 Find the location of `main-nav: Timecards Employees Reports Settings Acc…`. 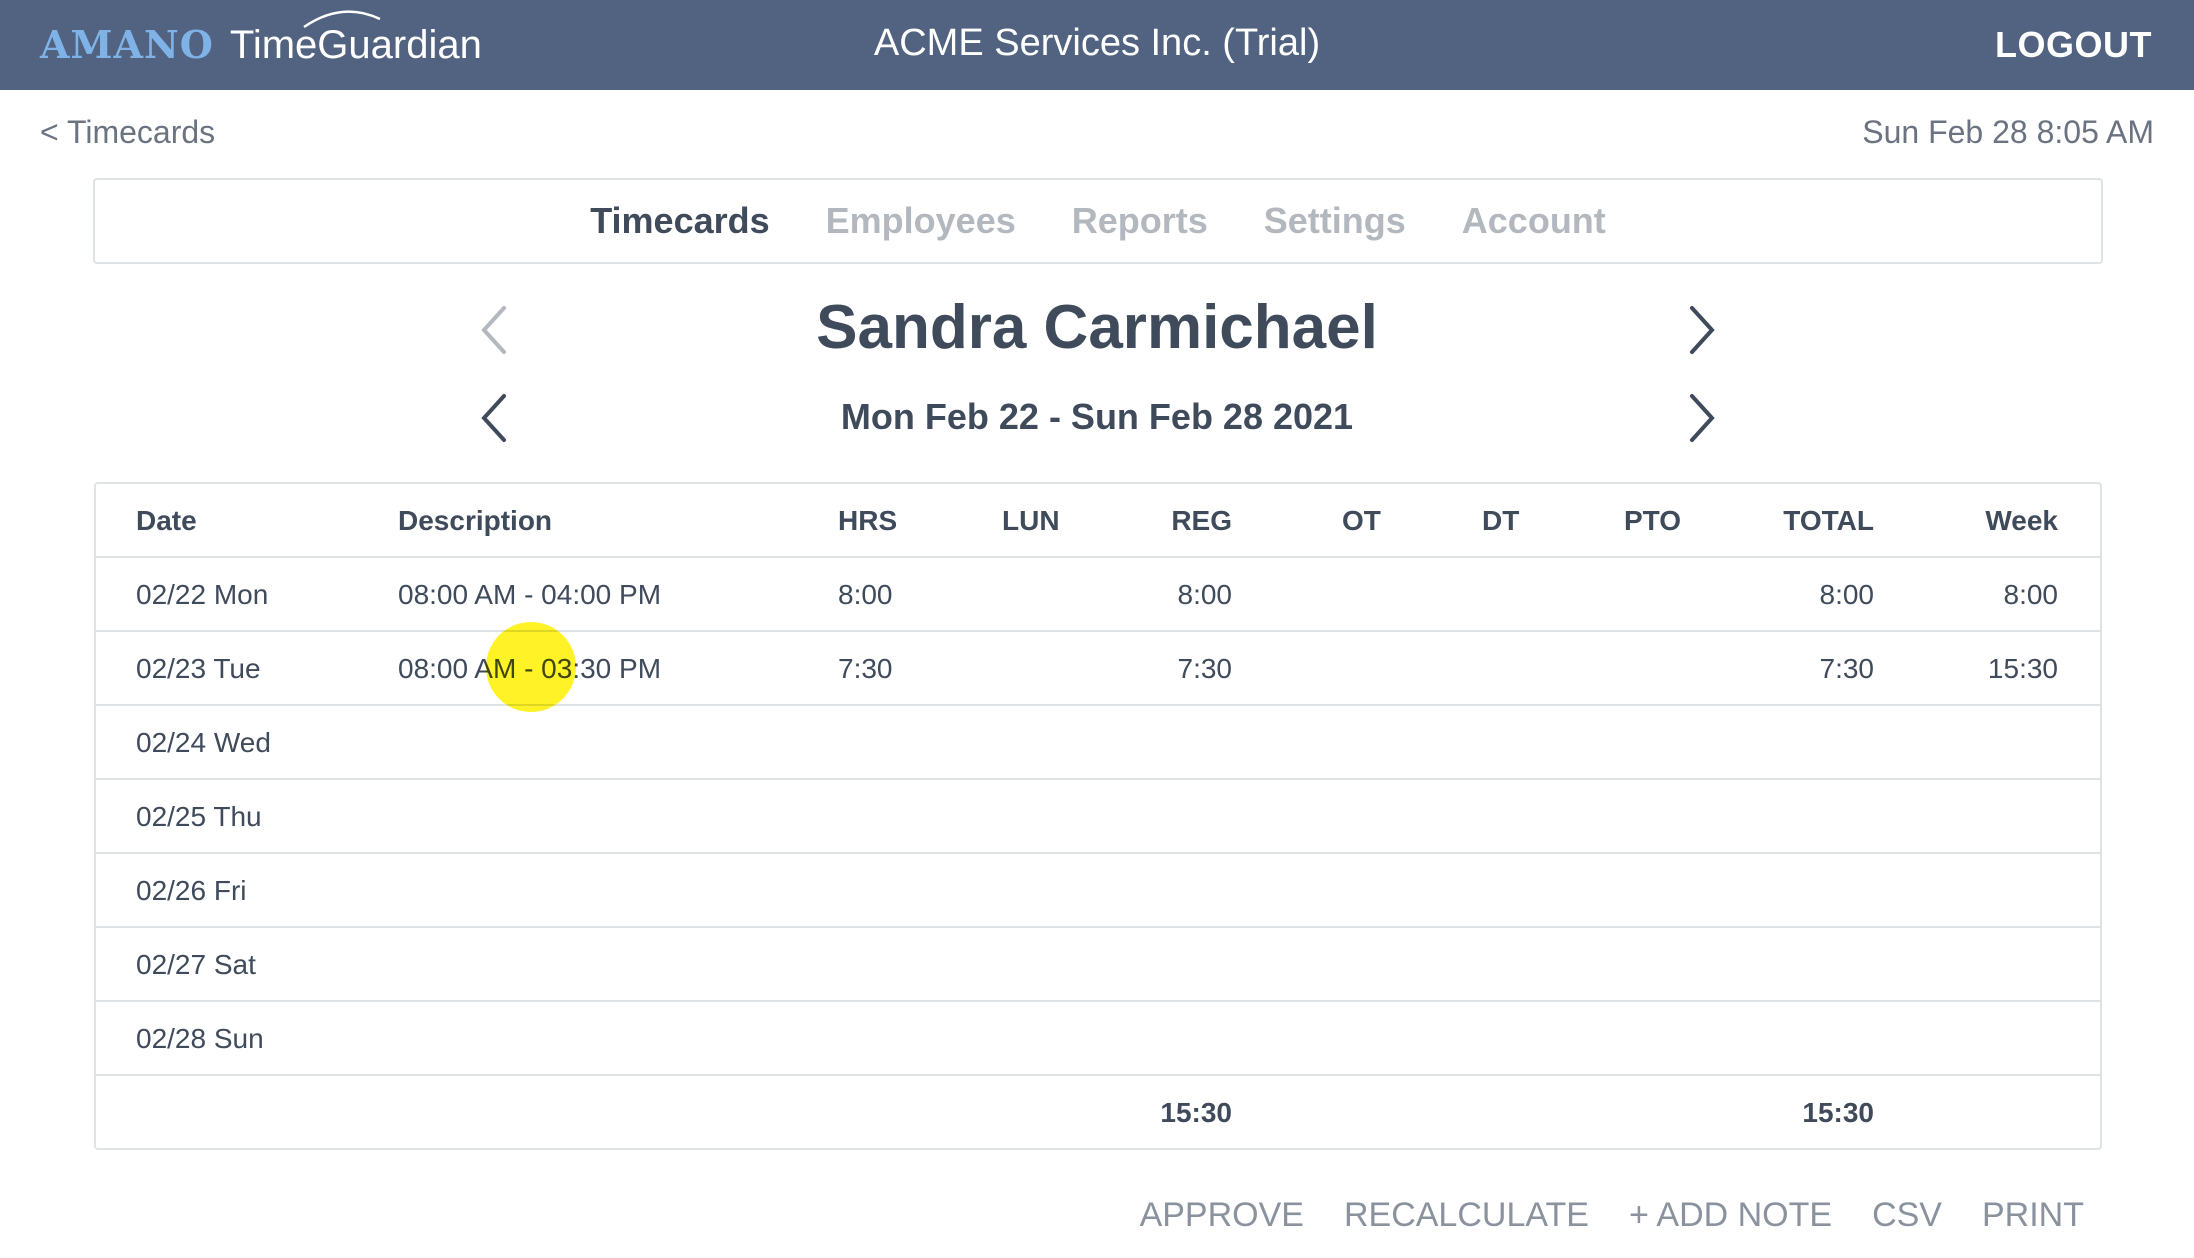

main-nav: Timecards Employees Reports Settings Acc… is located at coordinates (1098, 221).